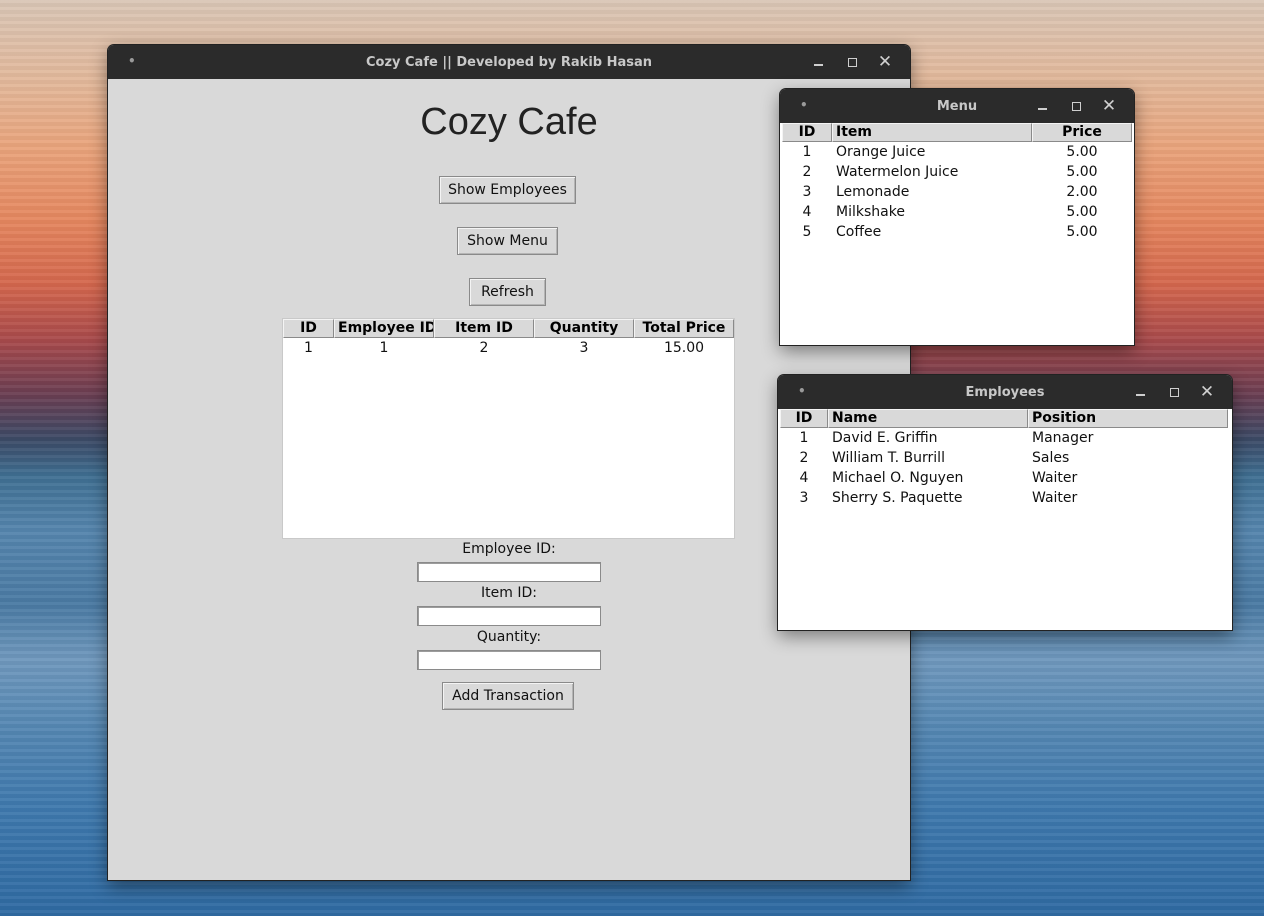 The image size is (1264, 916). I want to click on employees-table-header: ID Name Position, so click(1004, 418).